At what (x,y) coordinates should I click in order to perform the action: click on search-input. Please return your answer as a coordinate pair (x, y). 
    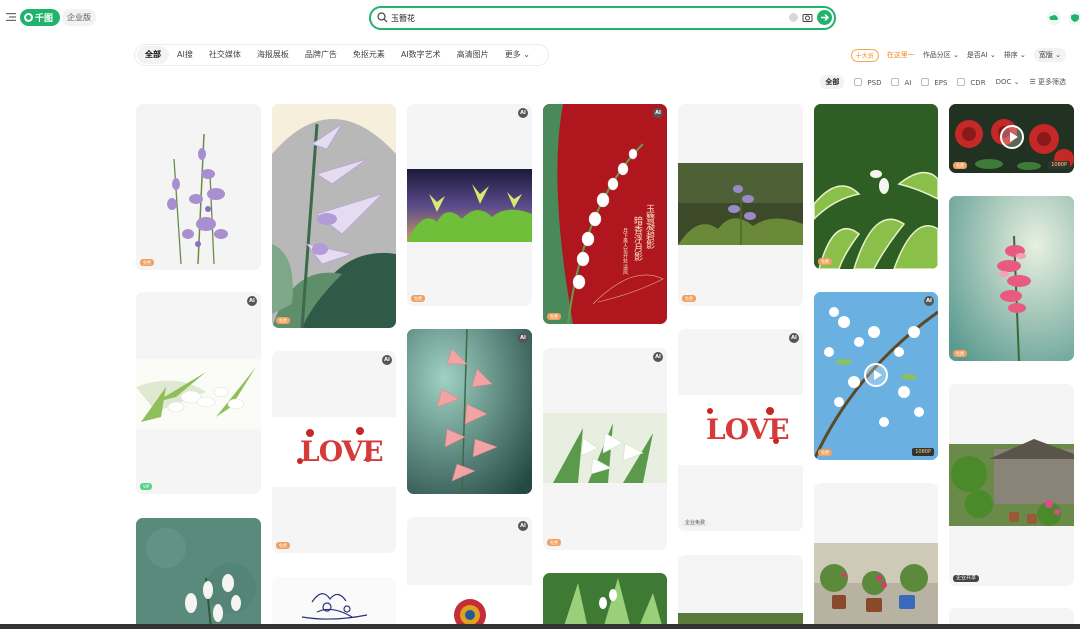
    Looking at the image, I should click on (581, 18).